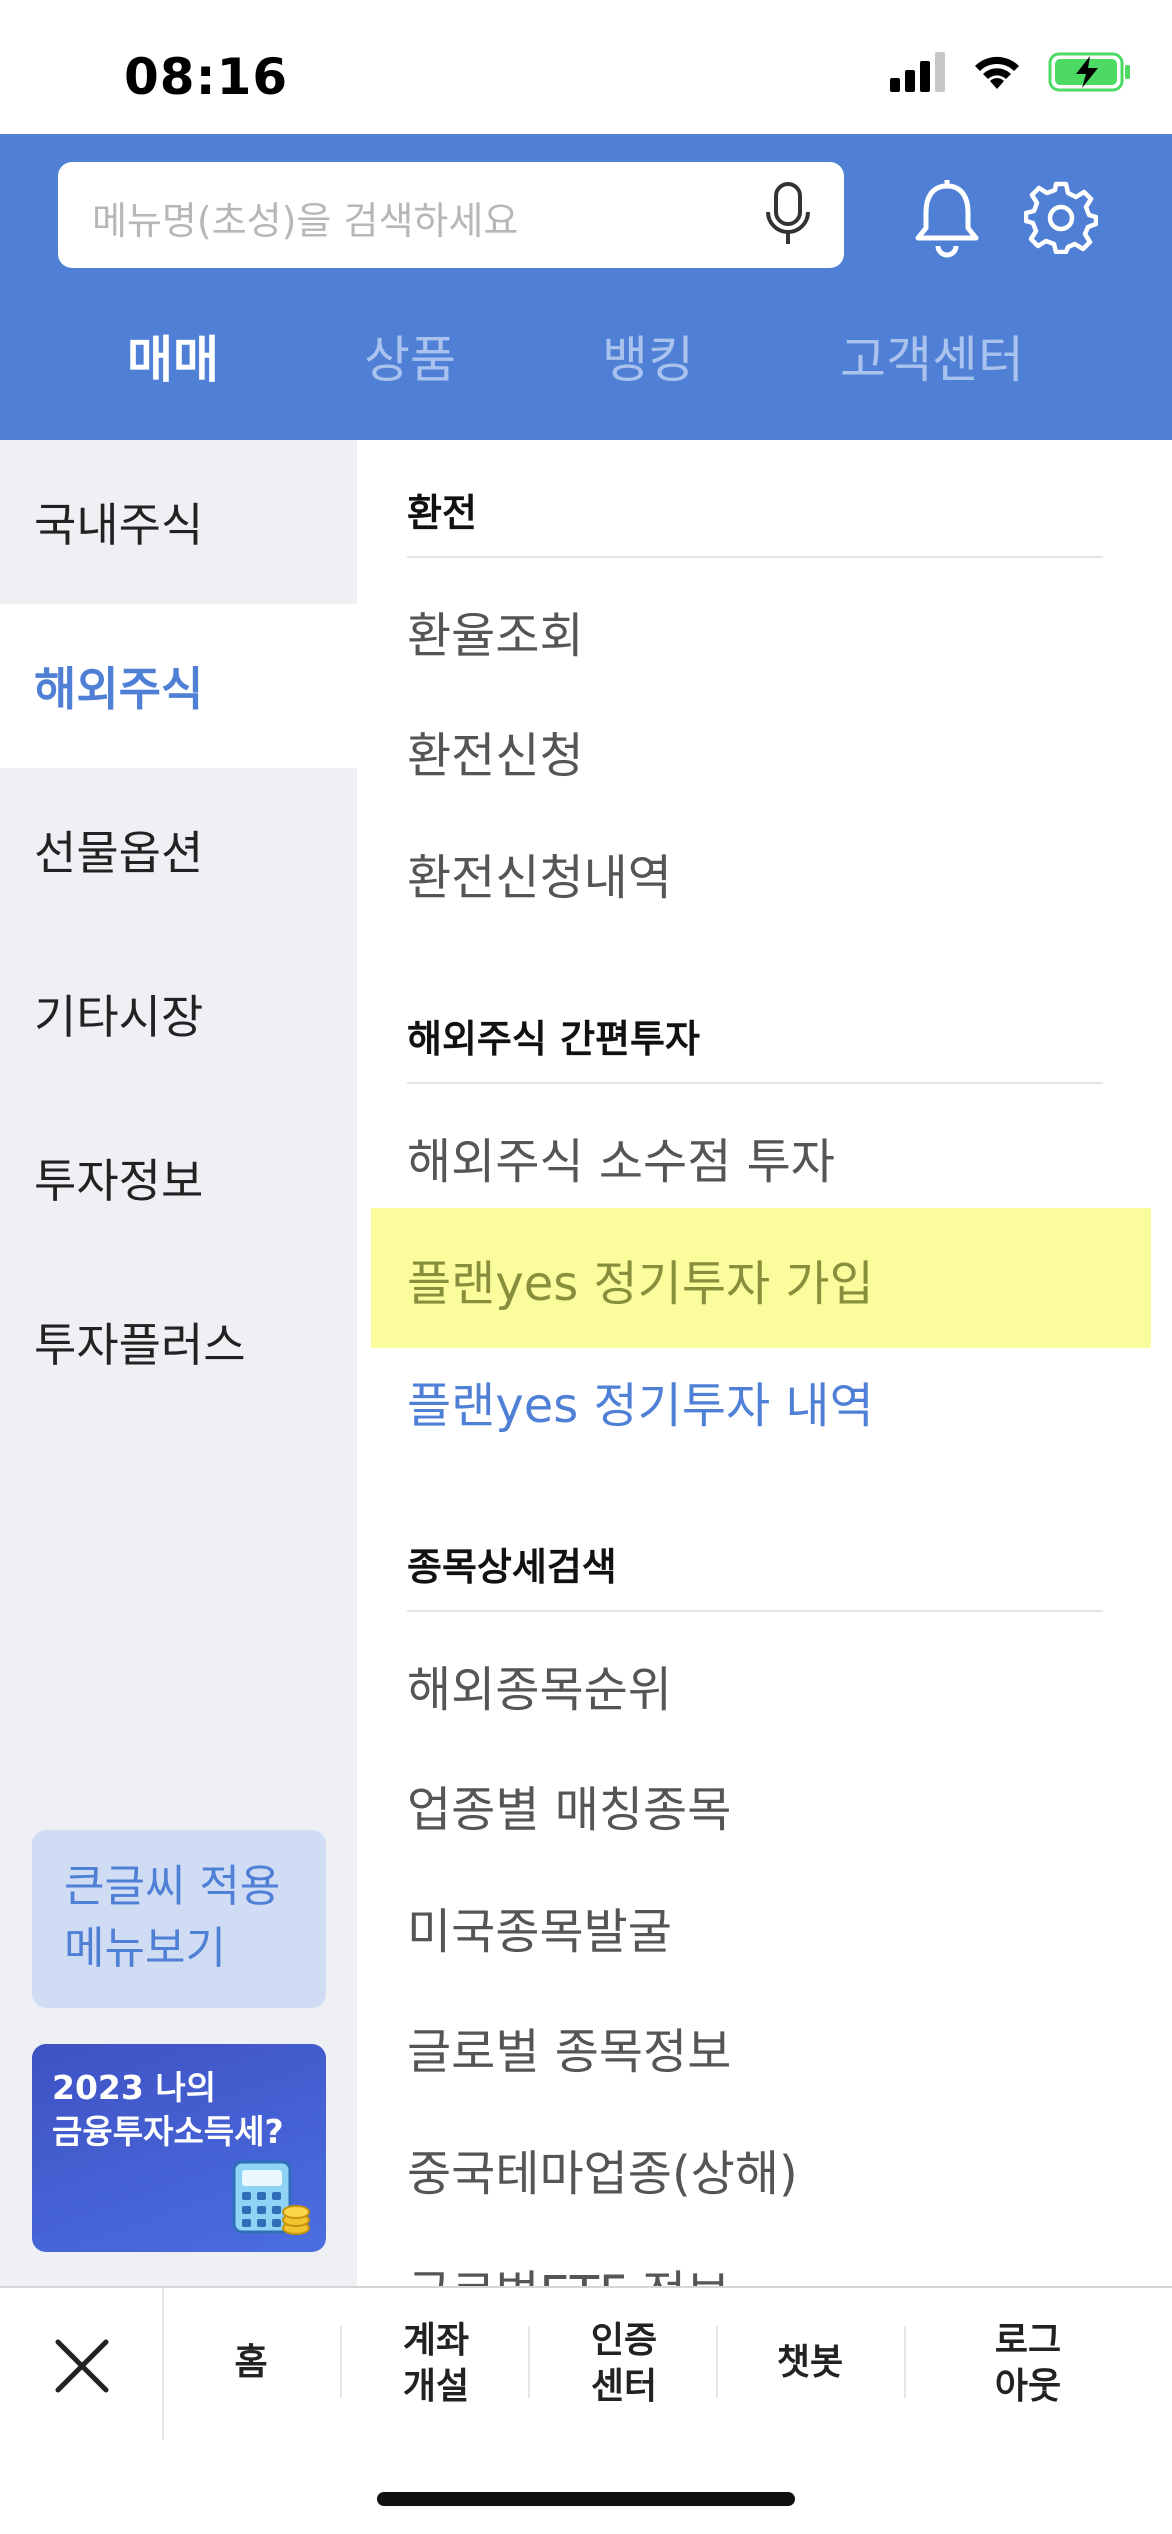 This screenshot has height=2534, width=1172. Describe the element at coordinates (178, 1342) in the screenshot. I see `sidebar-item-invest-plus: 투자플러스` at that location.